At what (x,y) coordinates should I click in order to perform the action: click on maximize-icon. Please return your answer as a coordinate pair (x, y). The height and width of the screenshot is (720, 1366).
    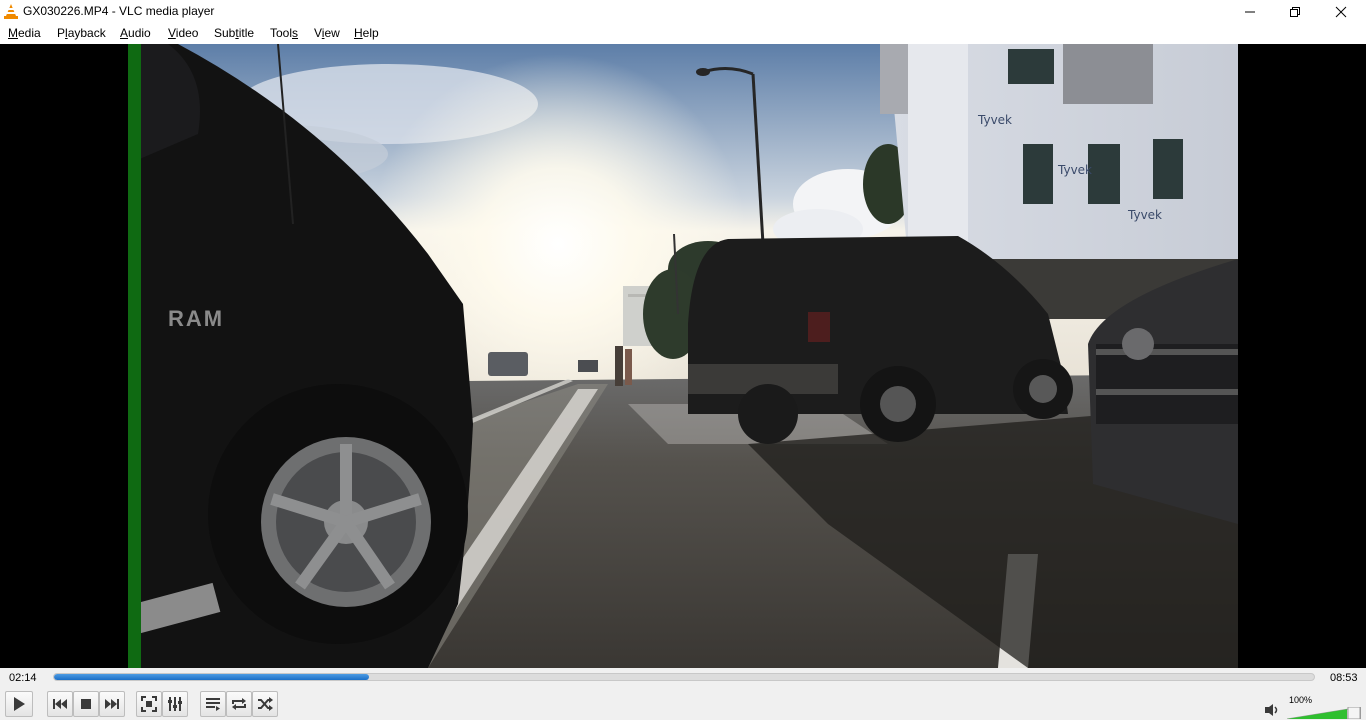
    Looking at the image, I should click on (1295, 11).